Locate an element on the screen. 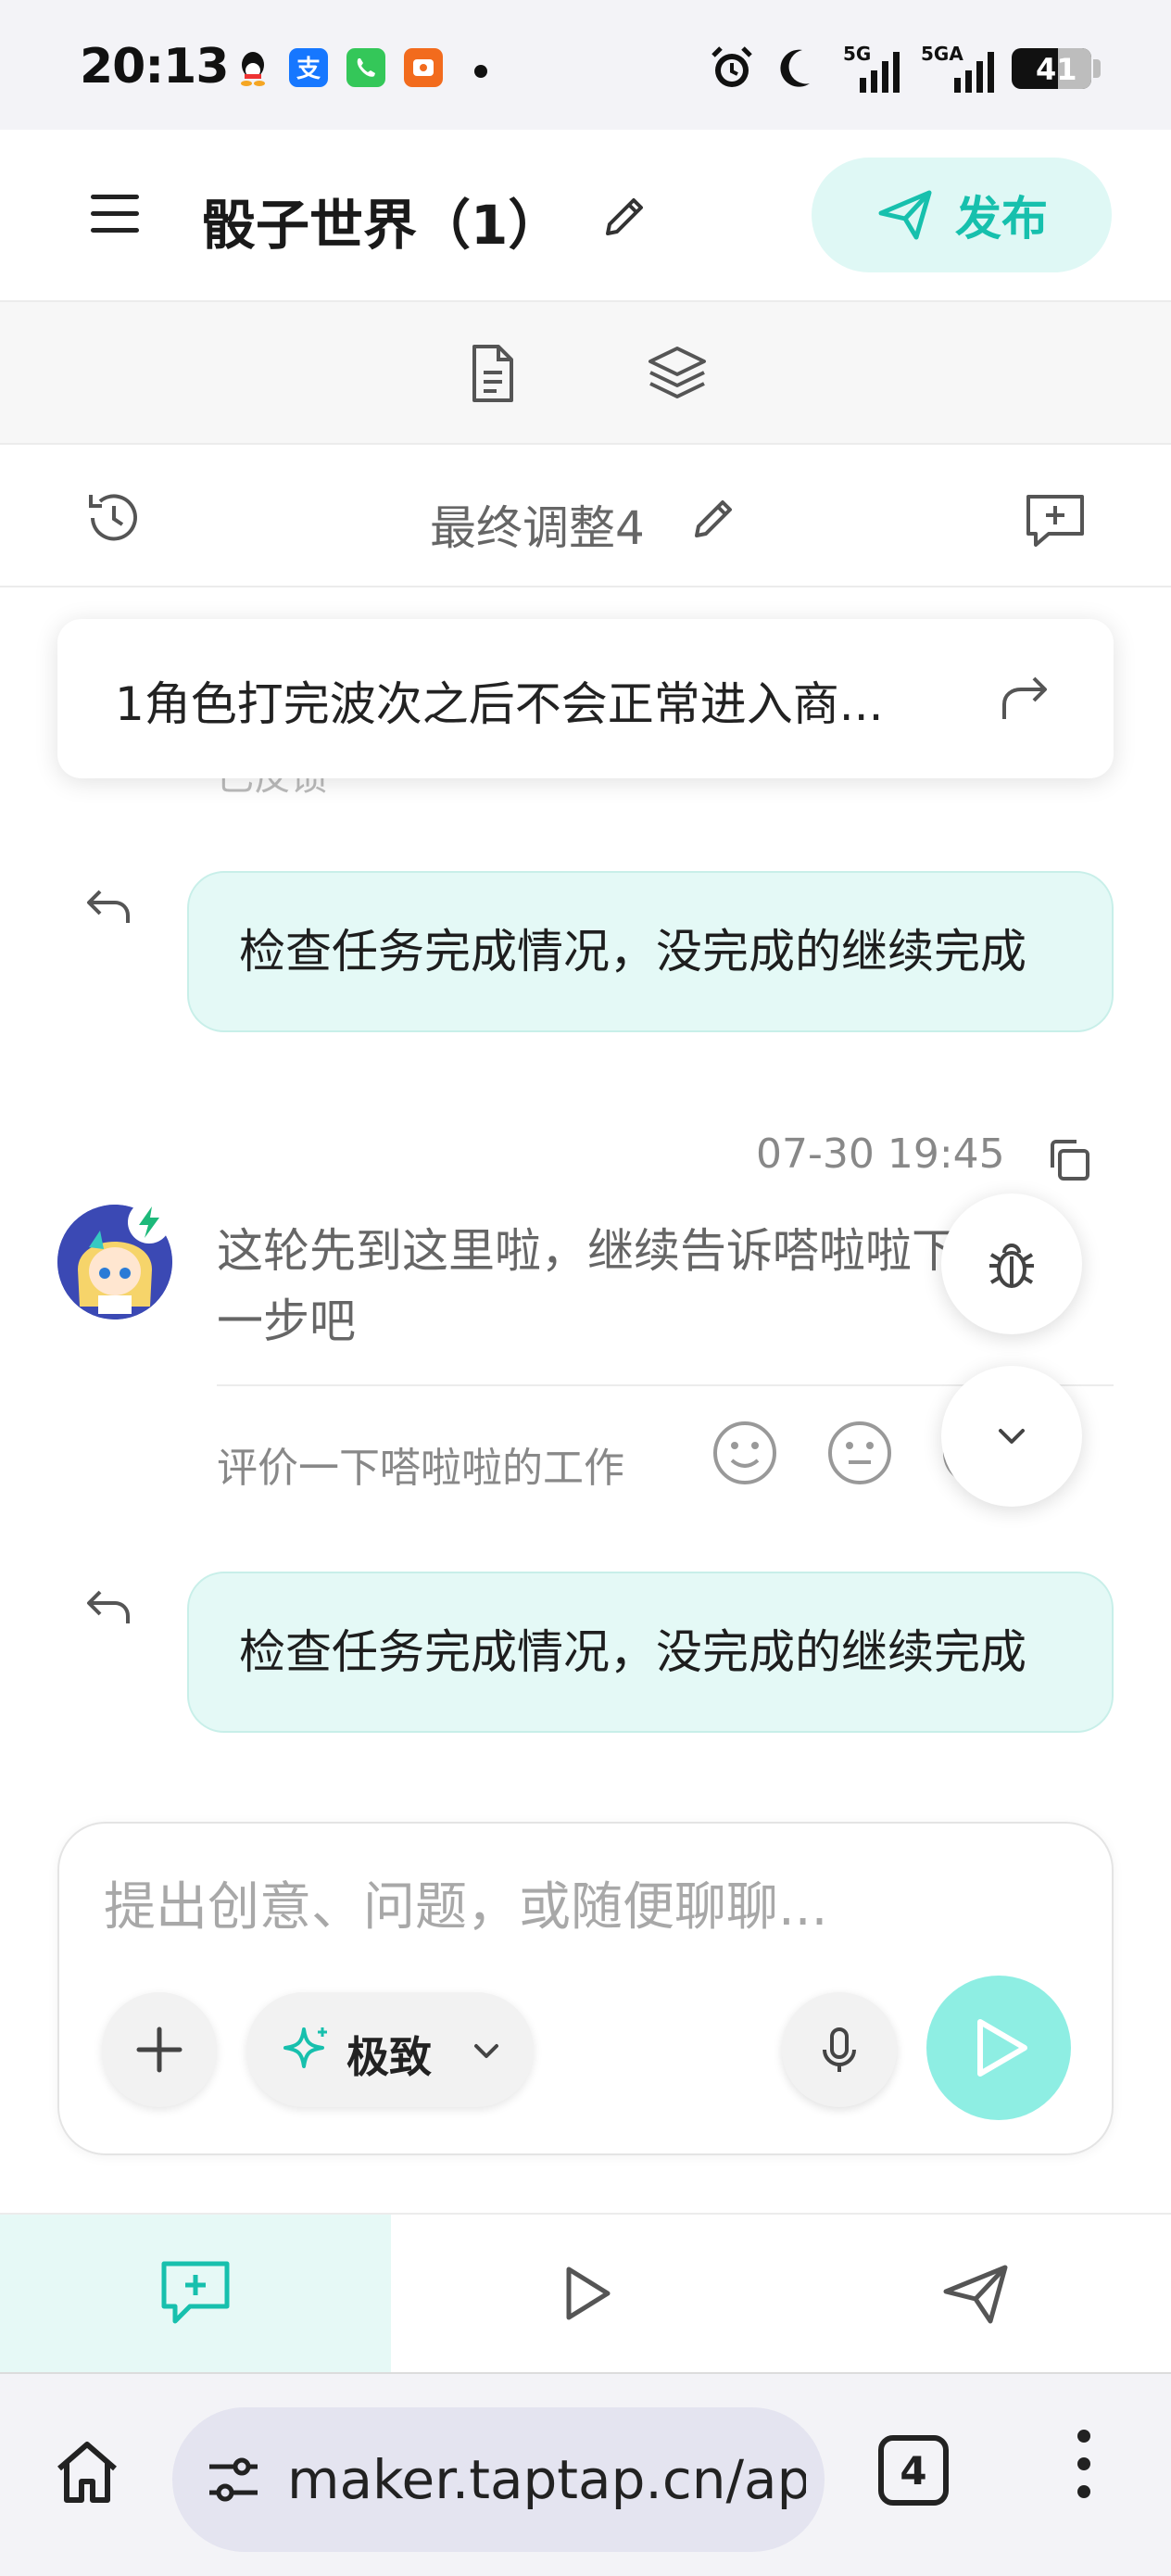 The width and height of the screenshot is (1171, 2576). message-timestamp: 07-30 19:45 is located at coordinates (881, 1154).